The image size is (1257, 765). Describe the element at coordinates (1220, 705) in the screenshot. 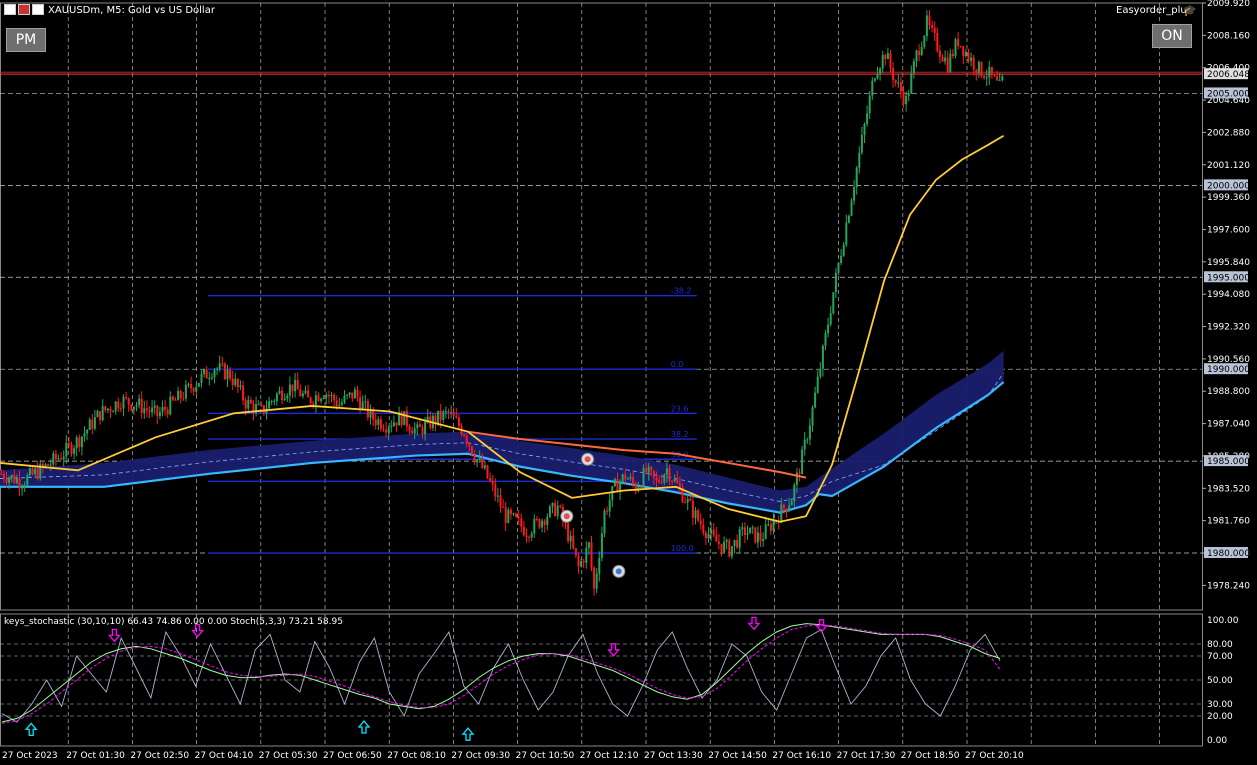

I see `stoch-tick-label: 30.00` at that location.